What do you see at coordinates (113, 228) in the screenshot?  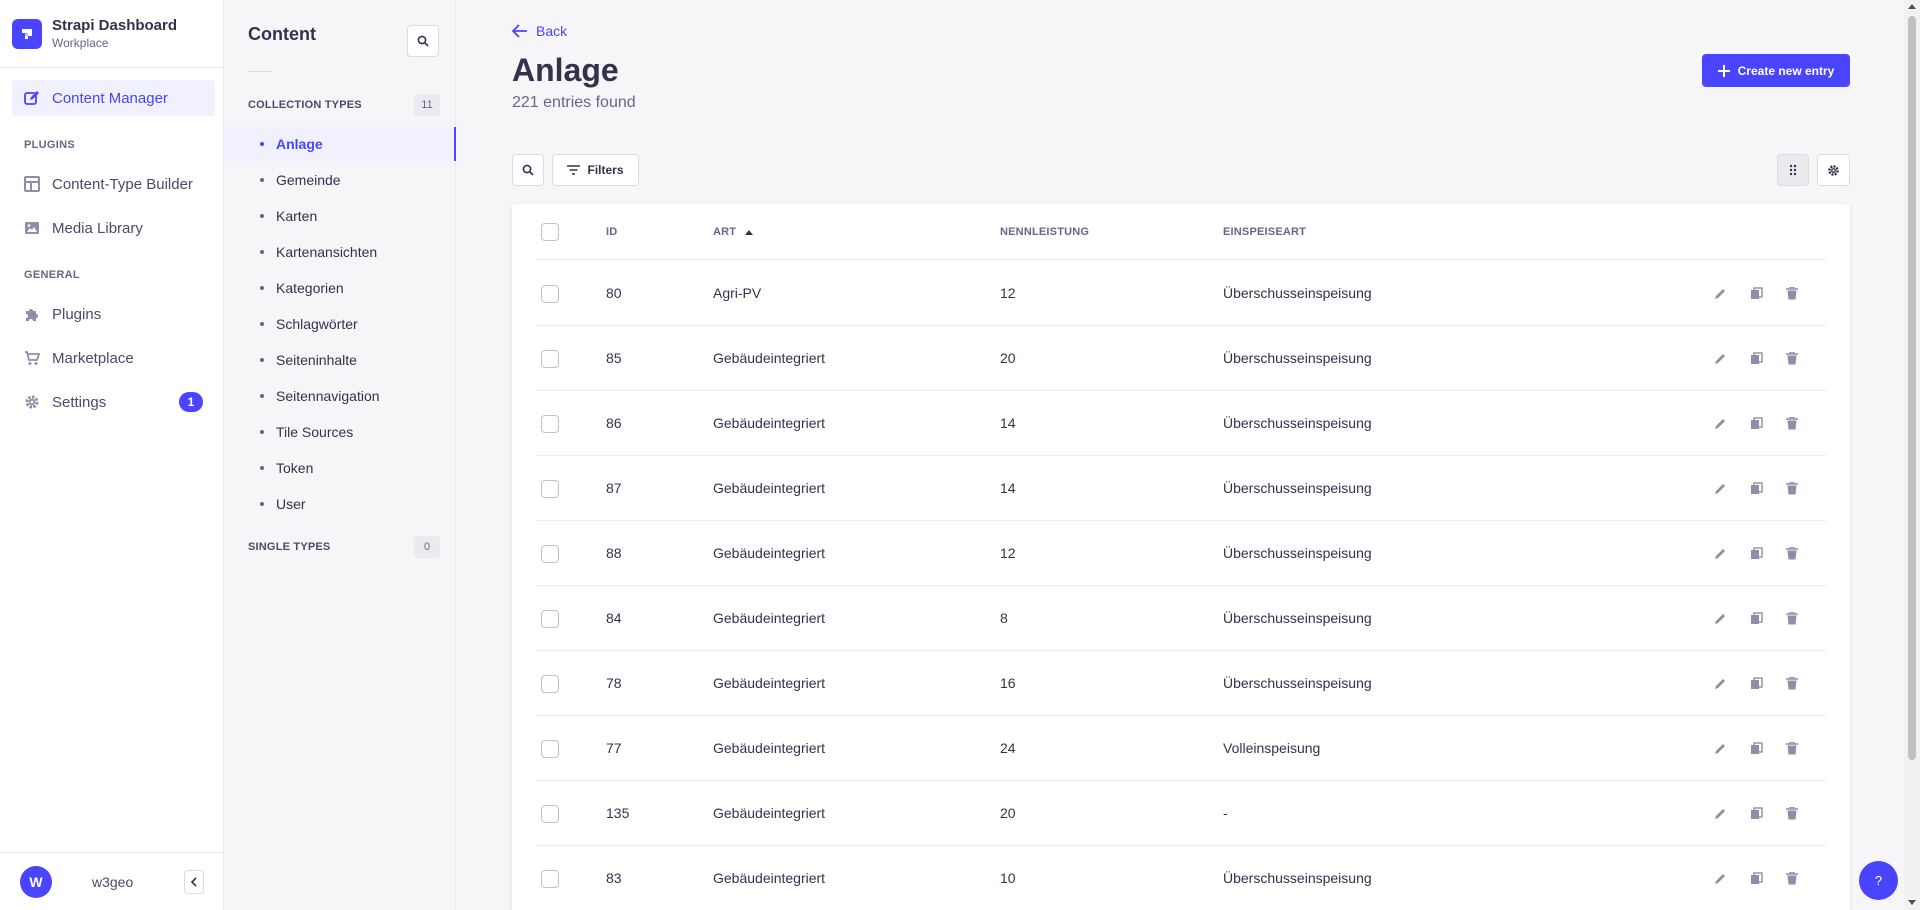 I see `nav-item-media-library: Media Library` at bounding box center [113, 228].